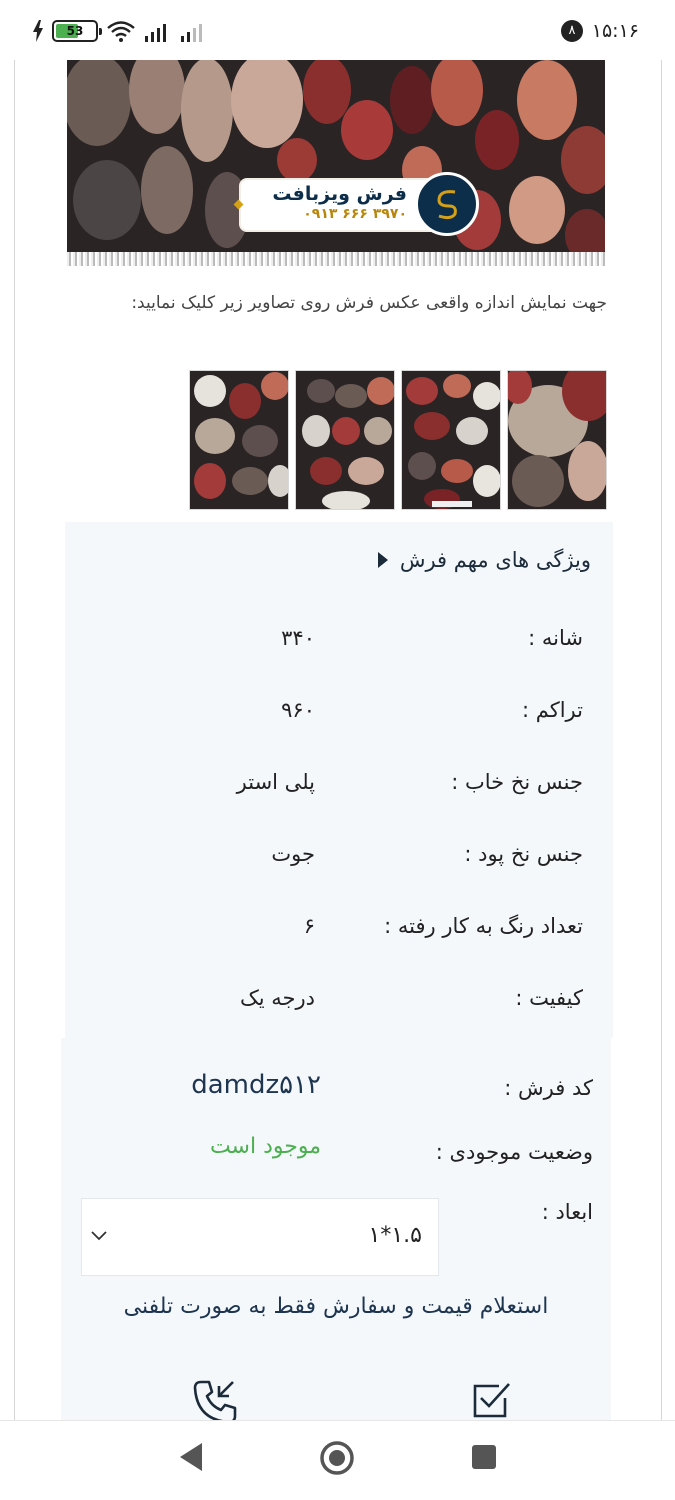 Image resolution: width=675 pixels, height=1500 pixels. I want to click on dimensions-value: ۱*۱.۵, so click(395, 1235).